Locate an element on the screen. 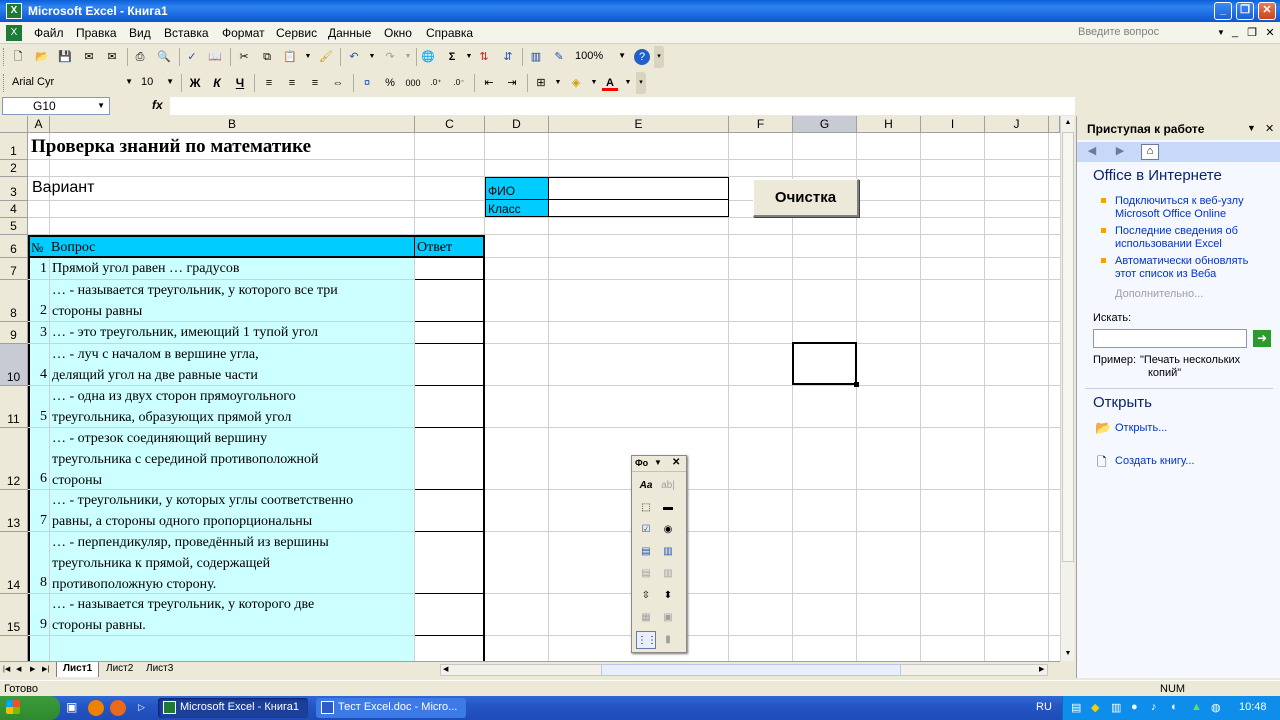  scroll-up-icon: ▲ is located at coordinates (1068, 123).